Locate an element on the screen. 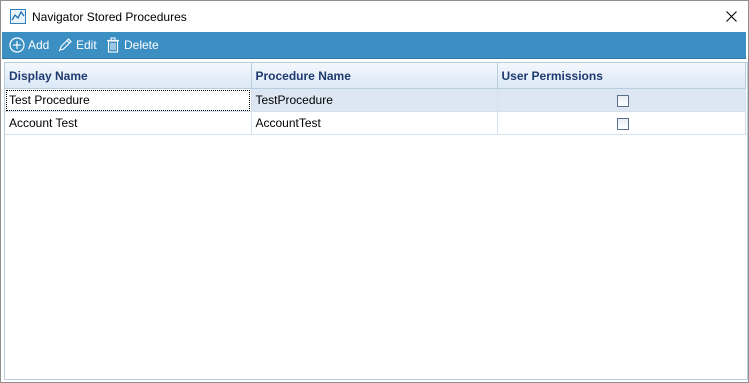  add-button: Add is located at coordinates (29, 45).